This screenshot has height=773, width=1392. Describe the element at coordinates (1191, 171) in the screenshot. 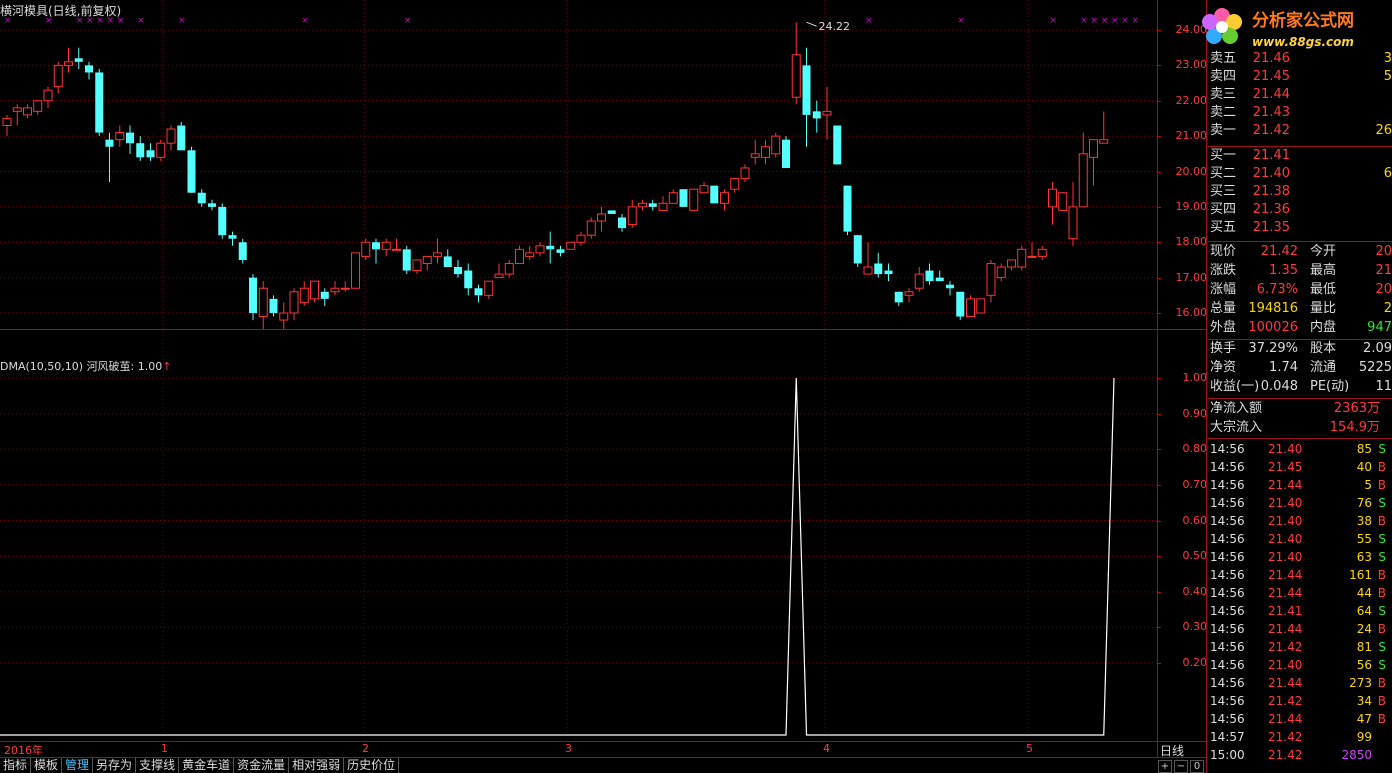

I see `price-tick-label: 20.00` at that location.